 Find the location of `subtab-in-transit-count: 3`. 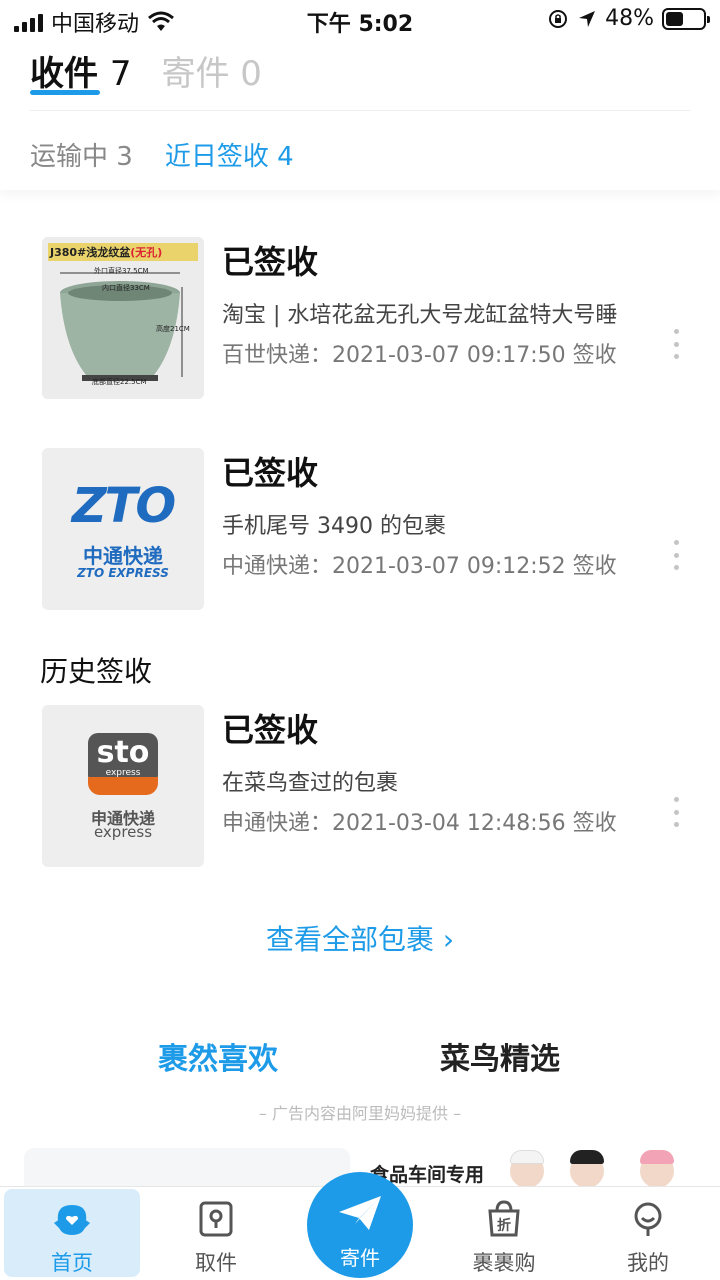

subtab-in-transit-count: 3 is located at coordinates (124, 157).